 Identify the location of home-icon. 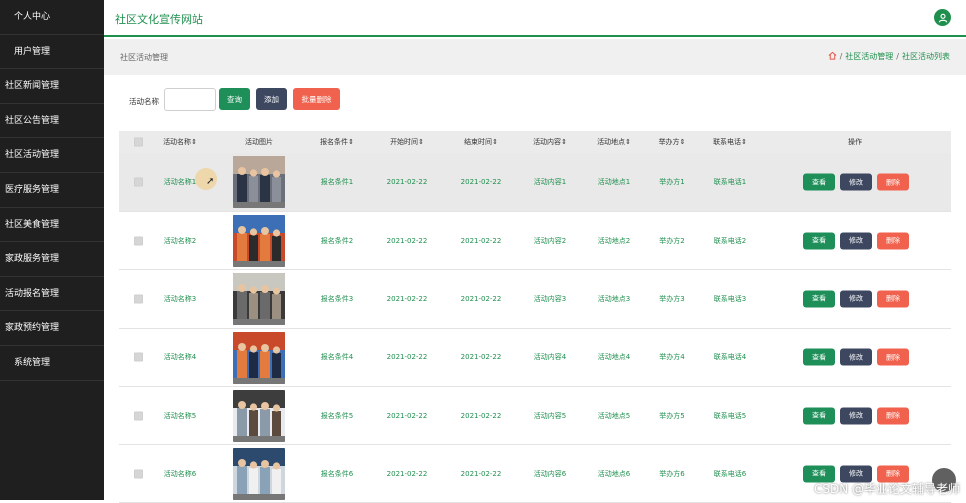
(832, 56).